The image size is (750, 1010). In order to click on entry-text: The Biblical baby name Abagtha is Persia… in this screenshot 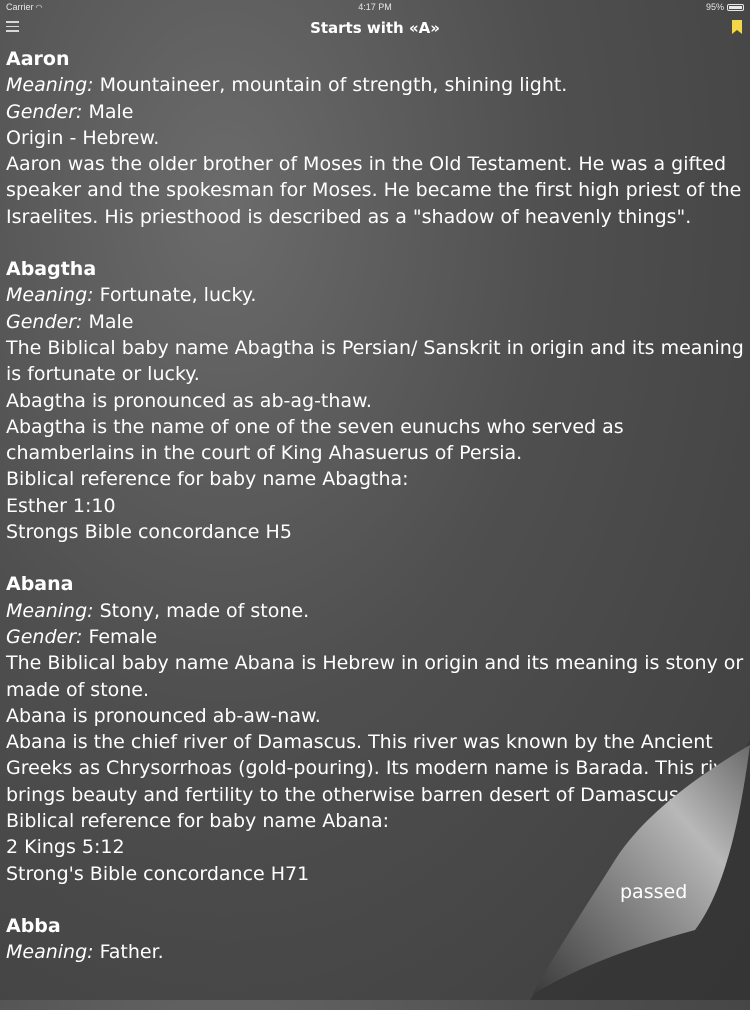, I will do `click(375, 361)`.